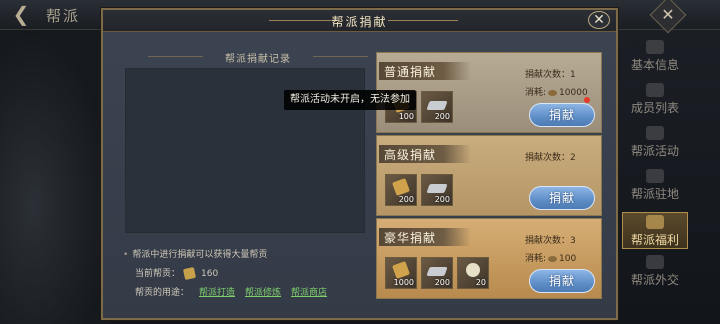  I want to click on station-icon, so click(655, 176).